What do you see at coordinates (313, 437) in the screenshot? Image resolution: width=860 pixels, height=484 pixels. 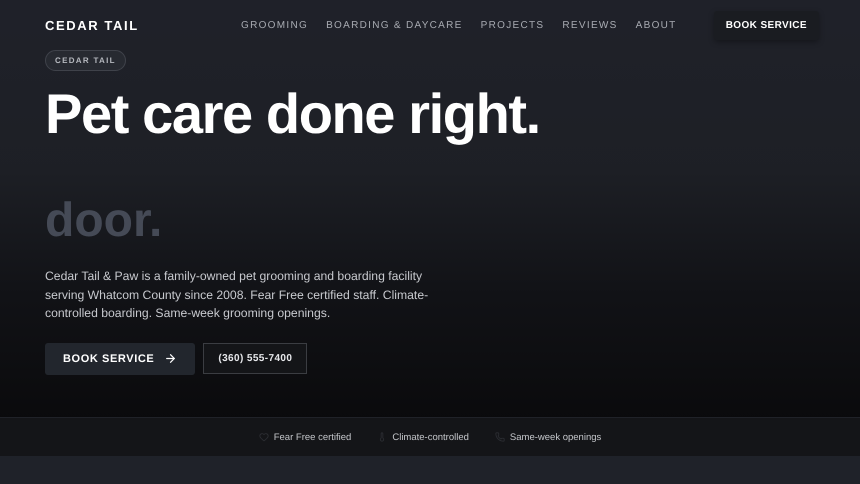 I see `feature-label: Fear Free certified` at bounding box center [313, 437].